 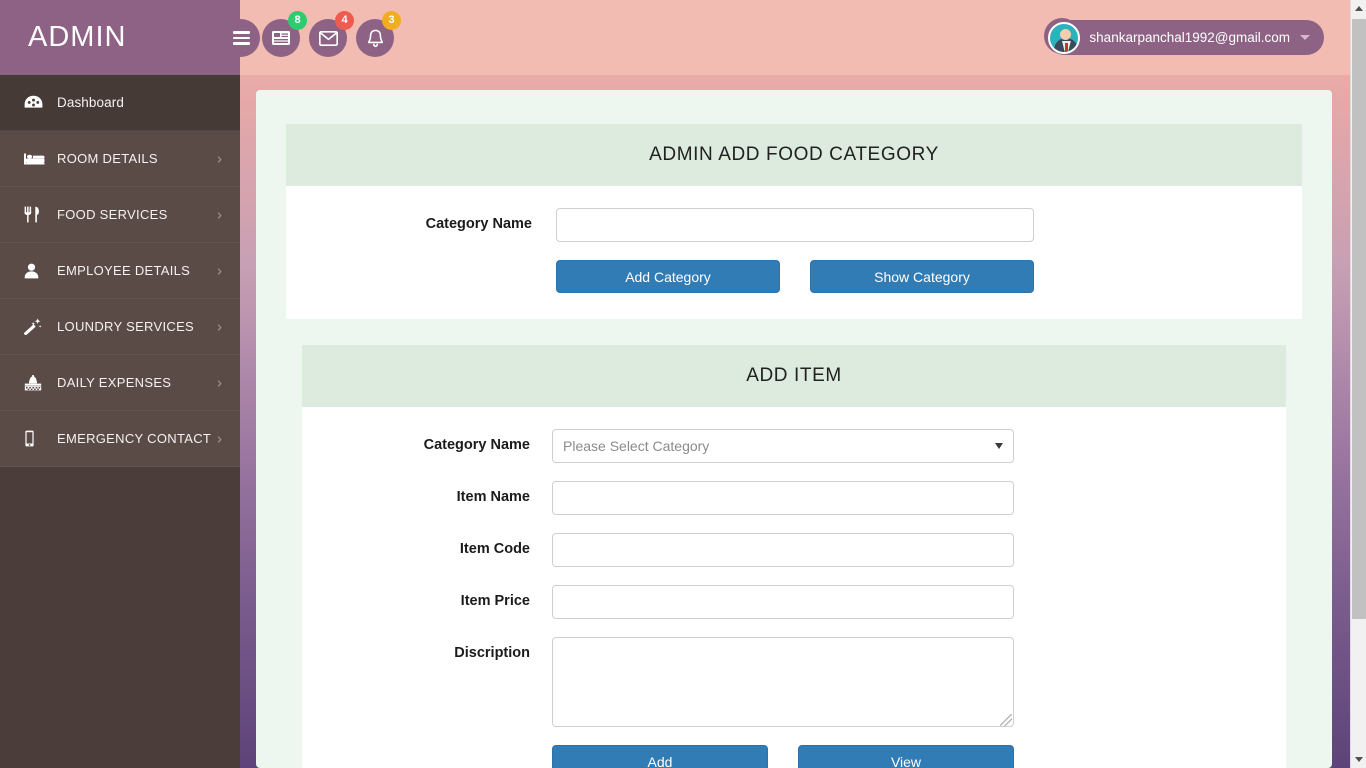 What do you see at coordinates (375, 38) in the screenshot?
I see `bell-glyph` at bounding box center [375, 38].